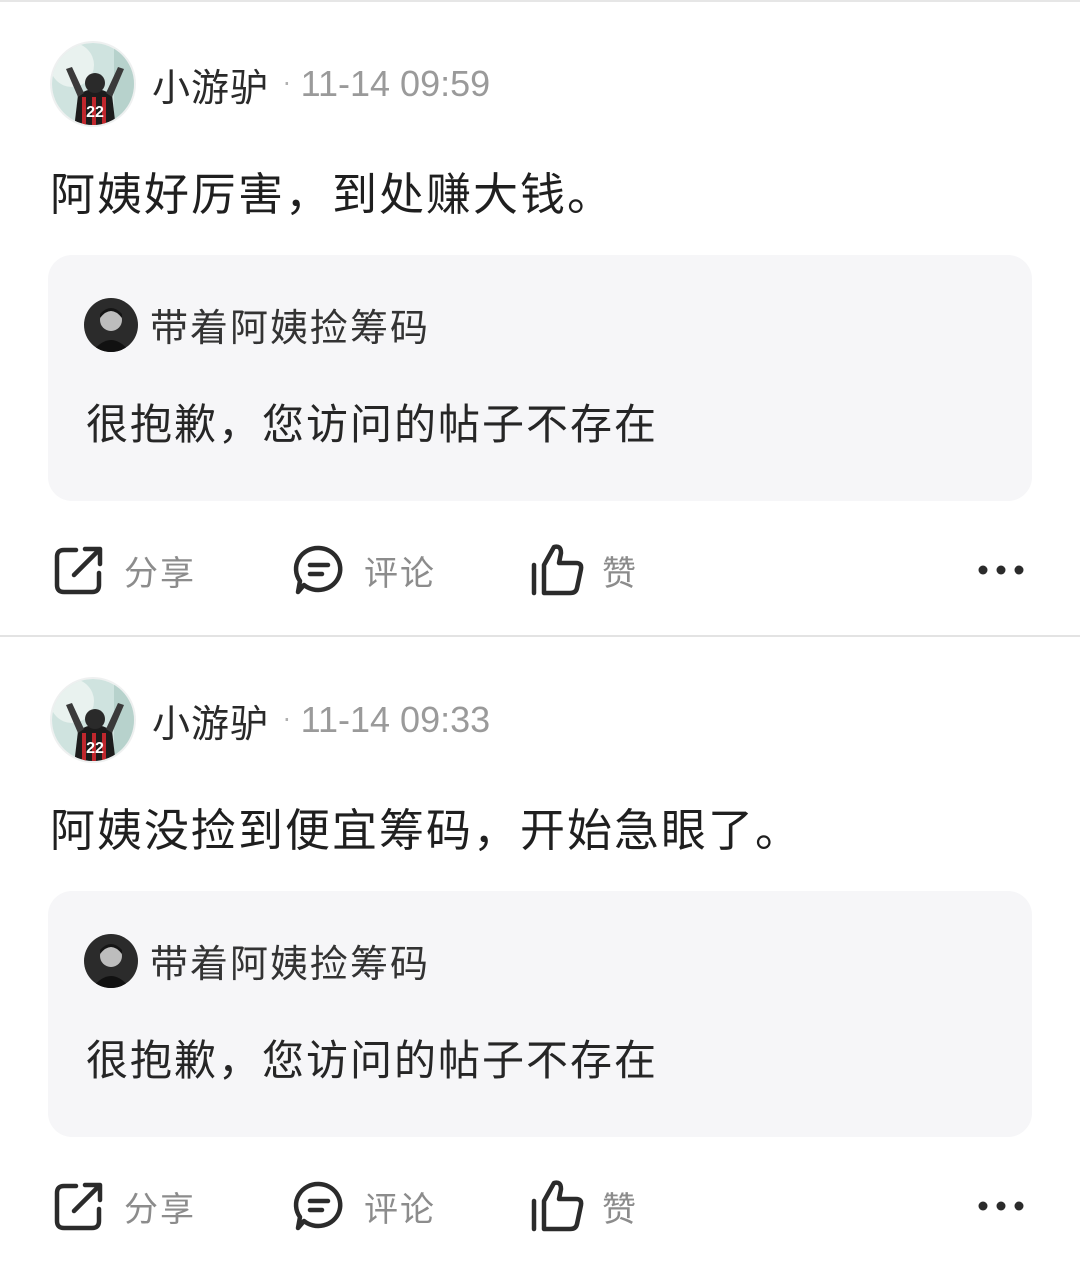 The image size is (1080, 1264). Describe the element at coordinates (270, 84) in the screenshot. I see `post-header: 22 小游驴 · 11-14 09:59` at that location.